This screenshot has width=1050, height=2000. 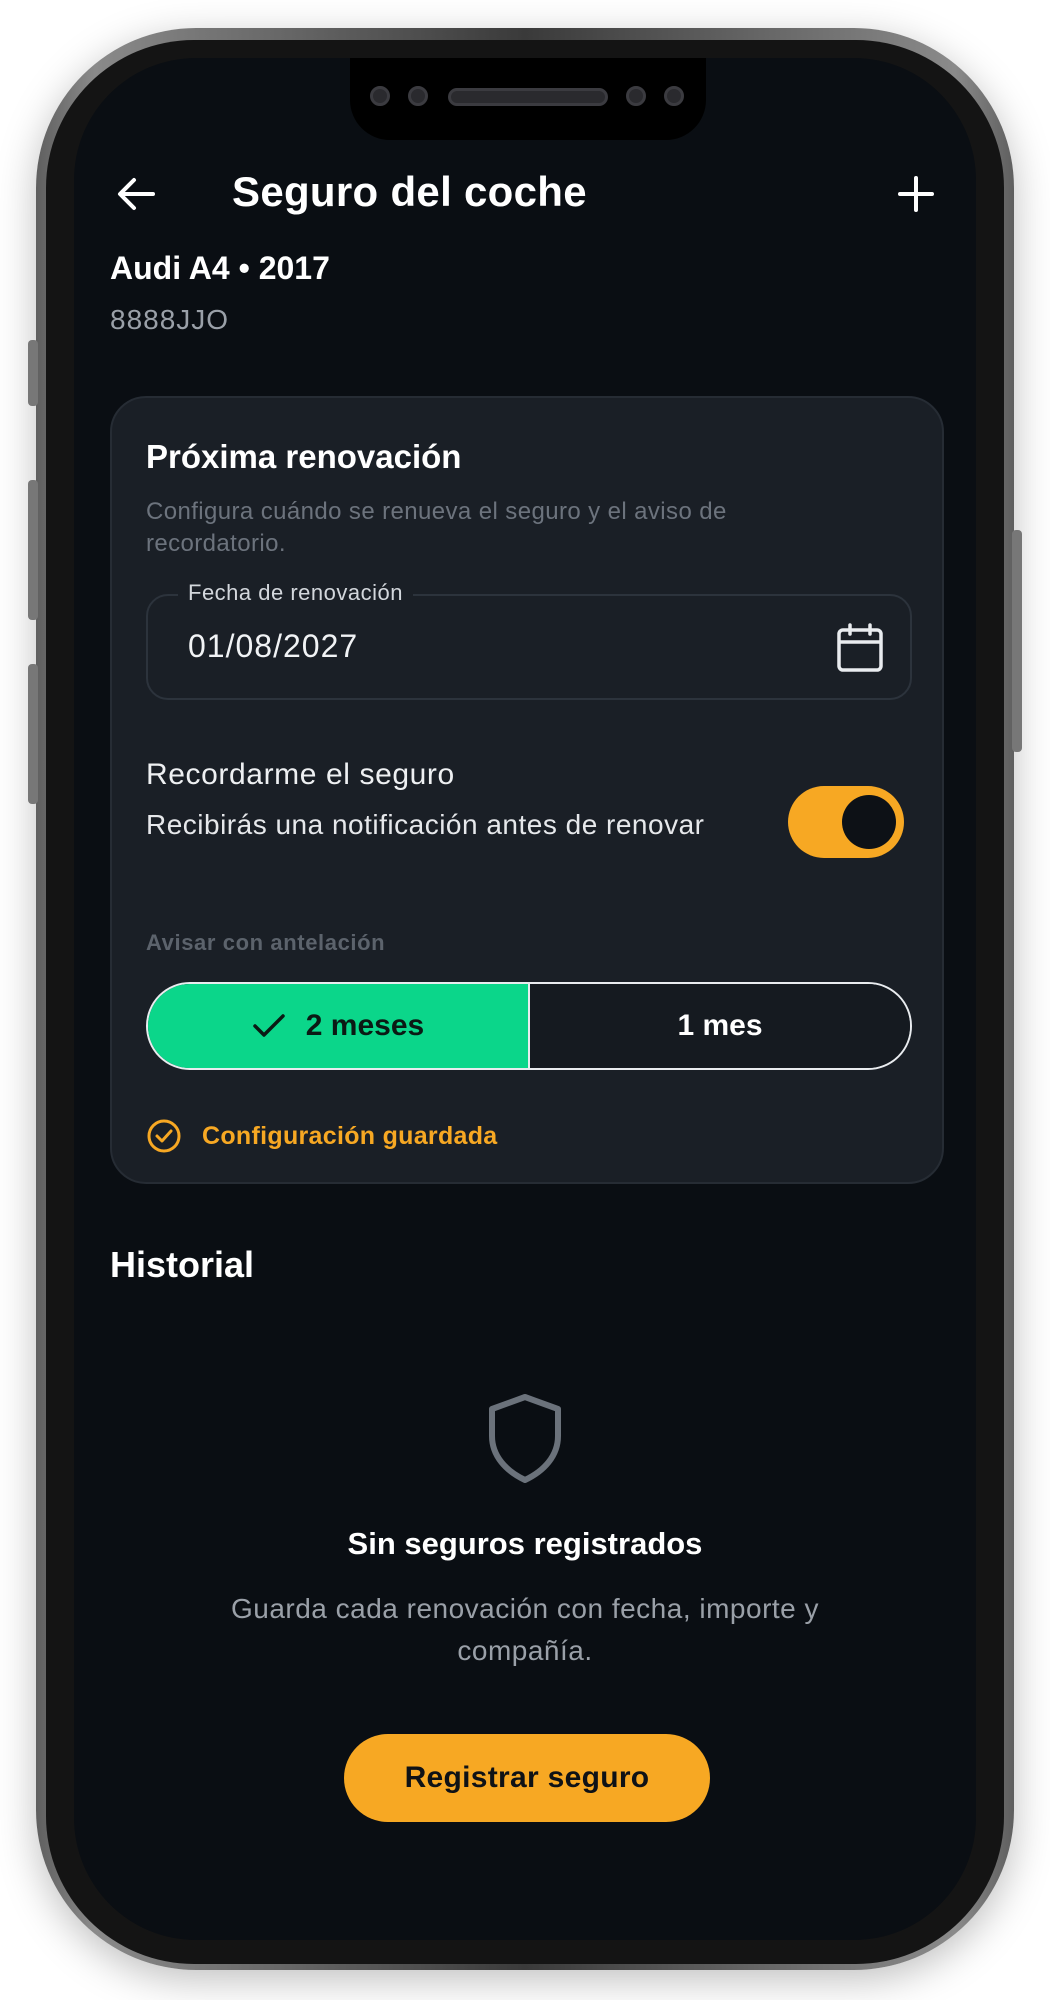 What do you see at coordinates (220, 268) in the screenshot?
I see `vehicle-name: Audi A4 • 2017` at bounding box center [220, 268].